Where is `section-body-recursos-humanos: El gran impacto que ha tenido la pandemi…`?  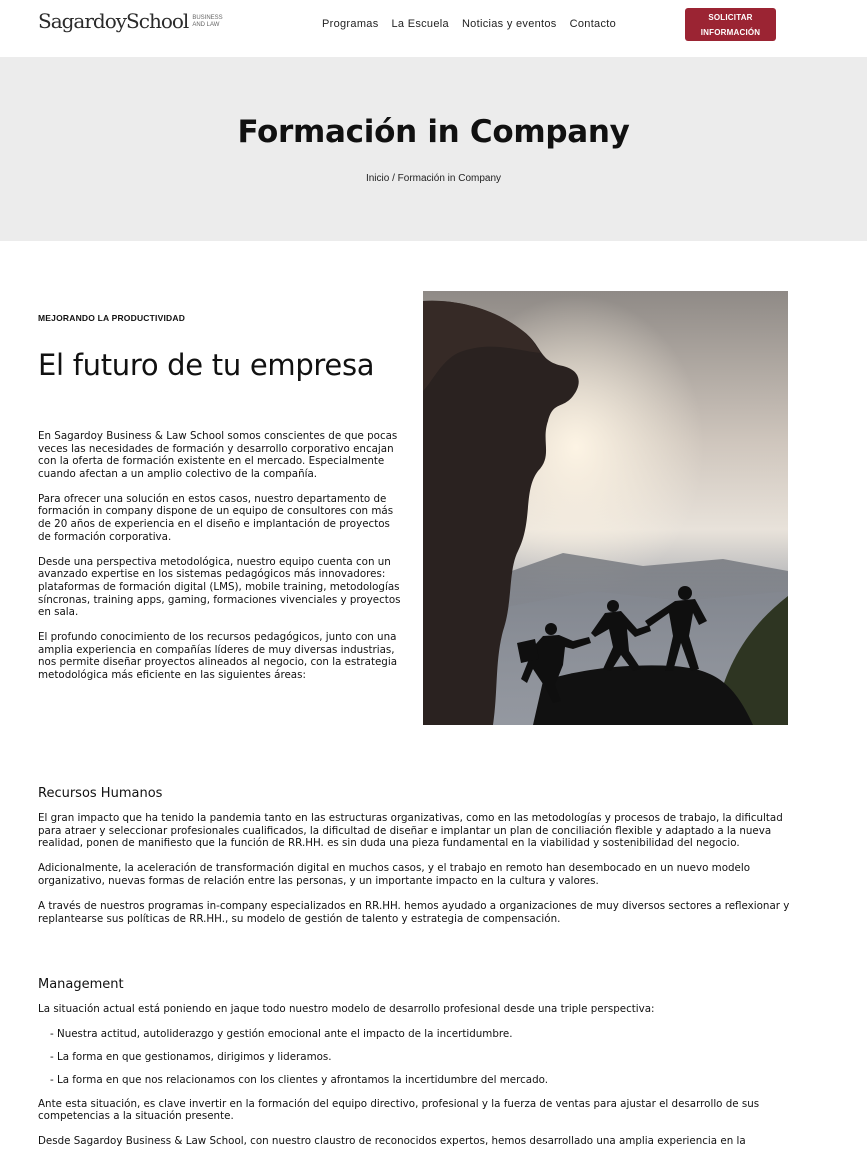 section-body-recursos-humanos: El gran impacto que ha tenido la pandemi… is located at coordinates (414, 875).